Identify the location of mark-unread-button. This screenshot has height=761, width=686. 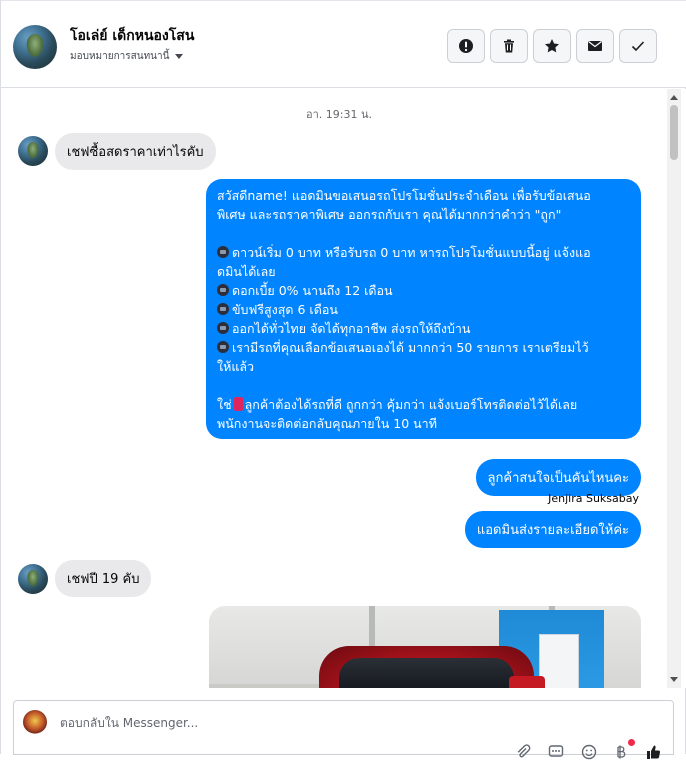
(595, 46).